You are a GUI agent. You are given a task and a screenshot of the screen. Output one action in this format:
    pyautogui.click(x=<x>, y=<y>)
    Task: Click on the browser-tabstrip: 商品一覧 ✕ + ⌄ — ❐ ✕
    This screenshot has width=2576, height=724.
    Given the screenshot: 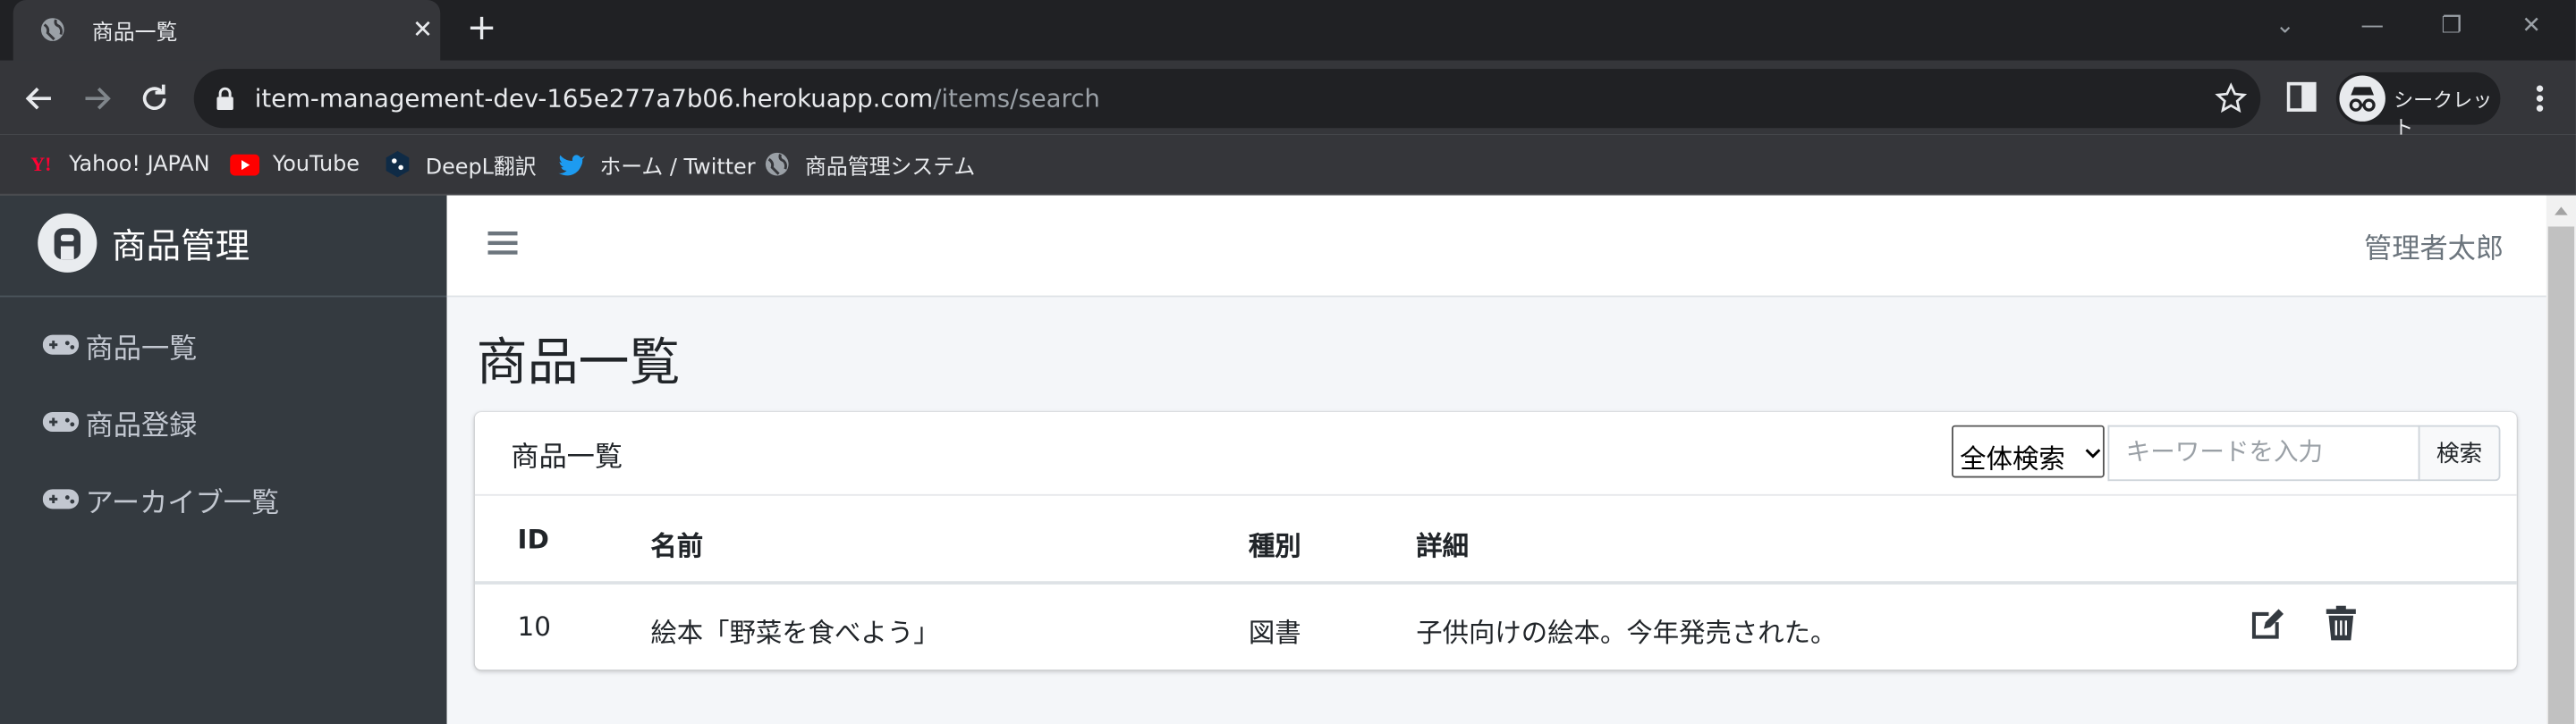 What is the action you would take?
    pyautogui.click(x=1288, y=31)
    